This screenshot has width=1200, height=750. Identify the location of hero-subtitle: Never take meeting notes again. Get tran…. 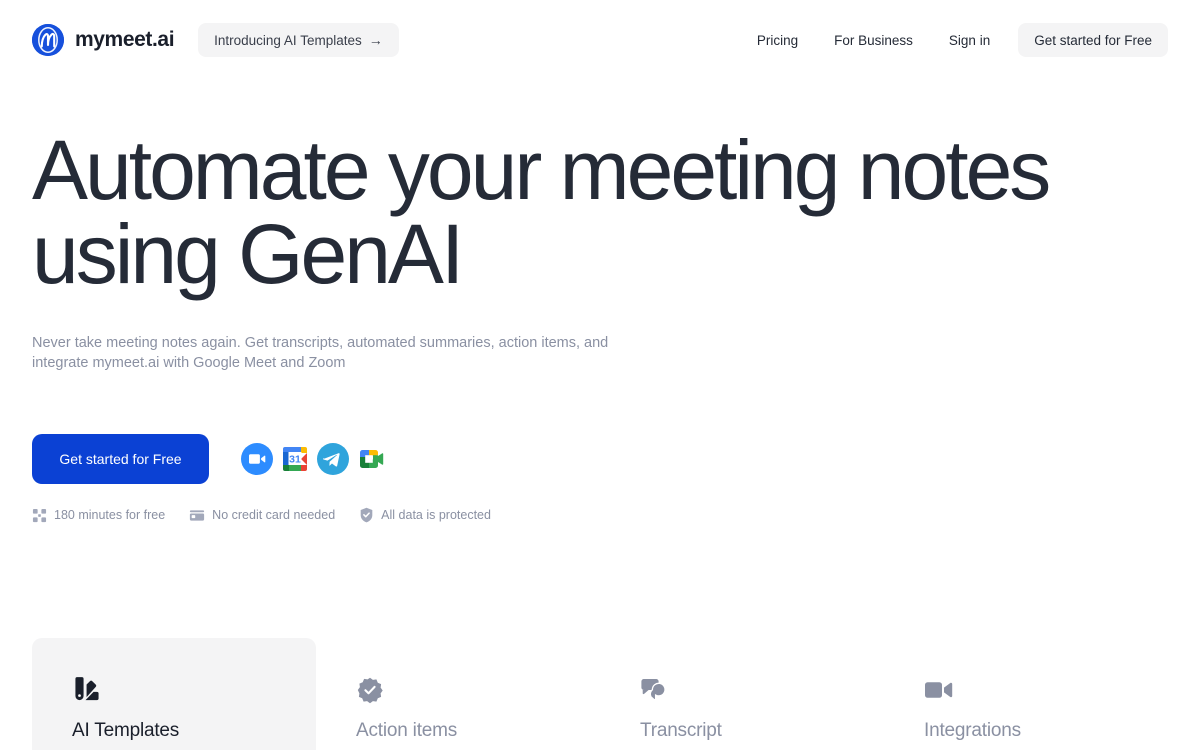
(320, 353).